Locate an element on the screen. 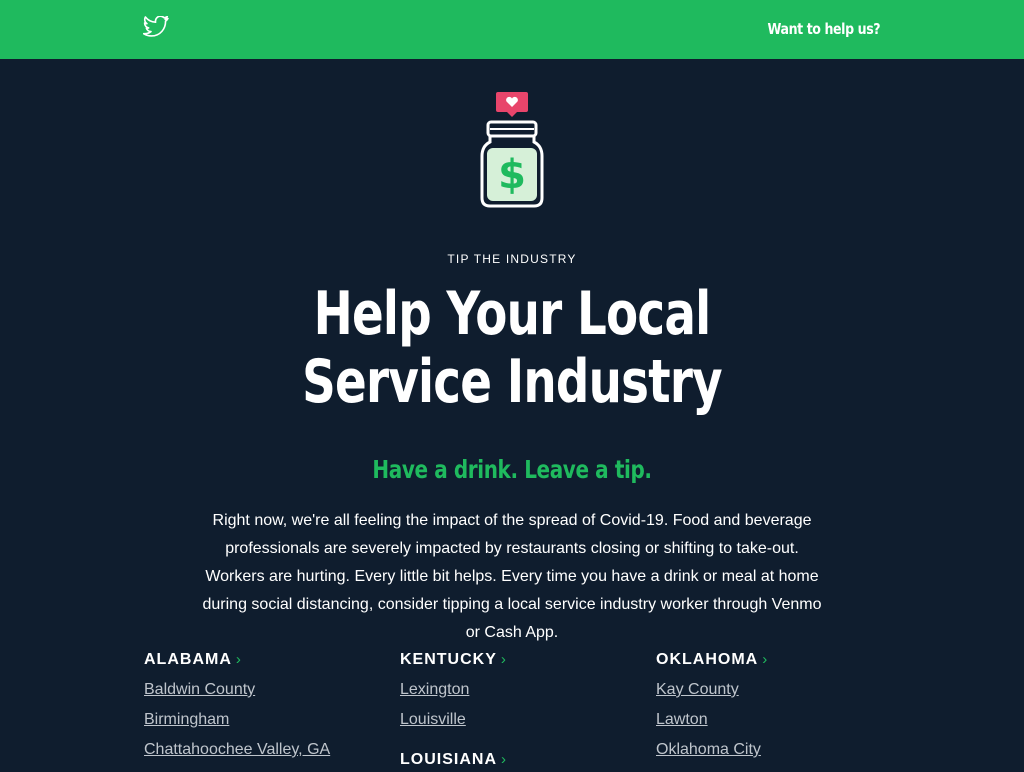 The image size is (1024, 772). tip-jar-heart-icon: $ is located at coordinates (512, 150).